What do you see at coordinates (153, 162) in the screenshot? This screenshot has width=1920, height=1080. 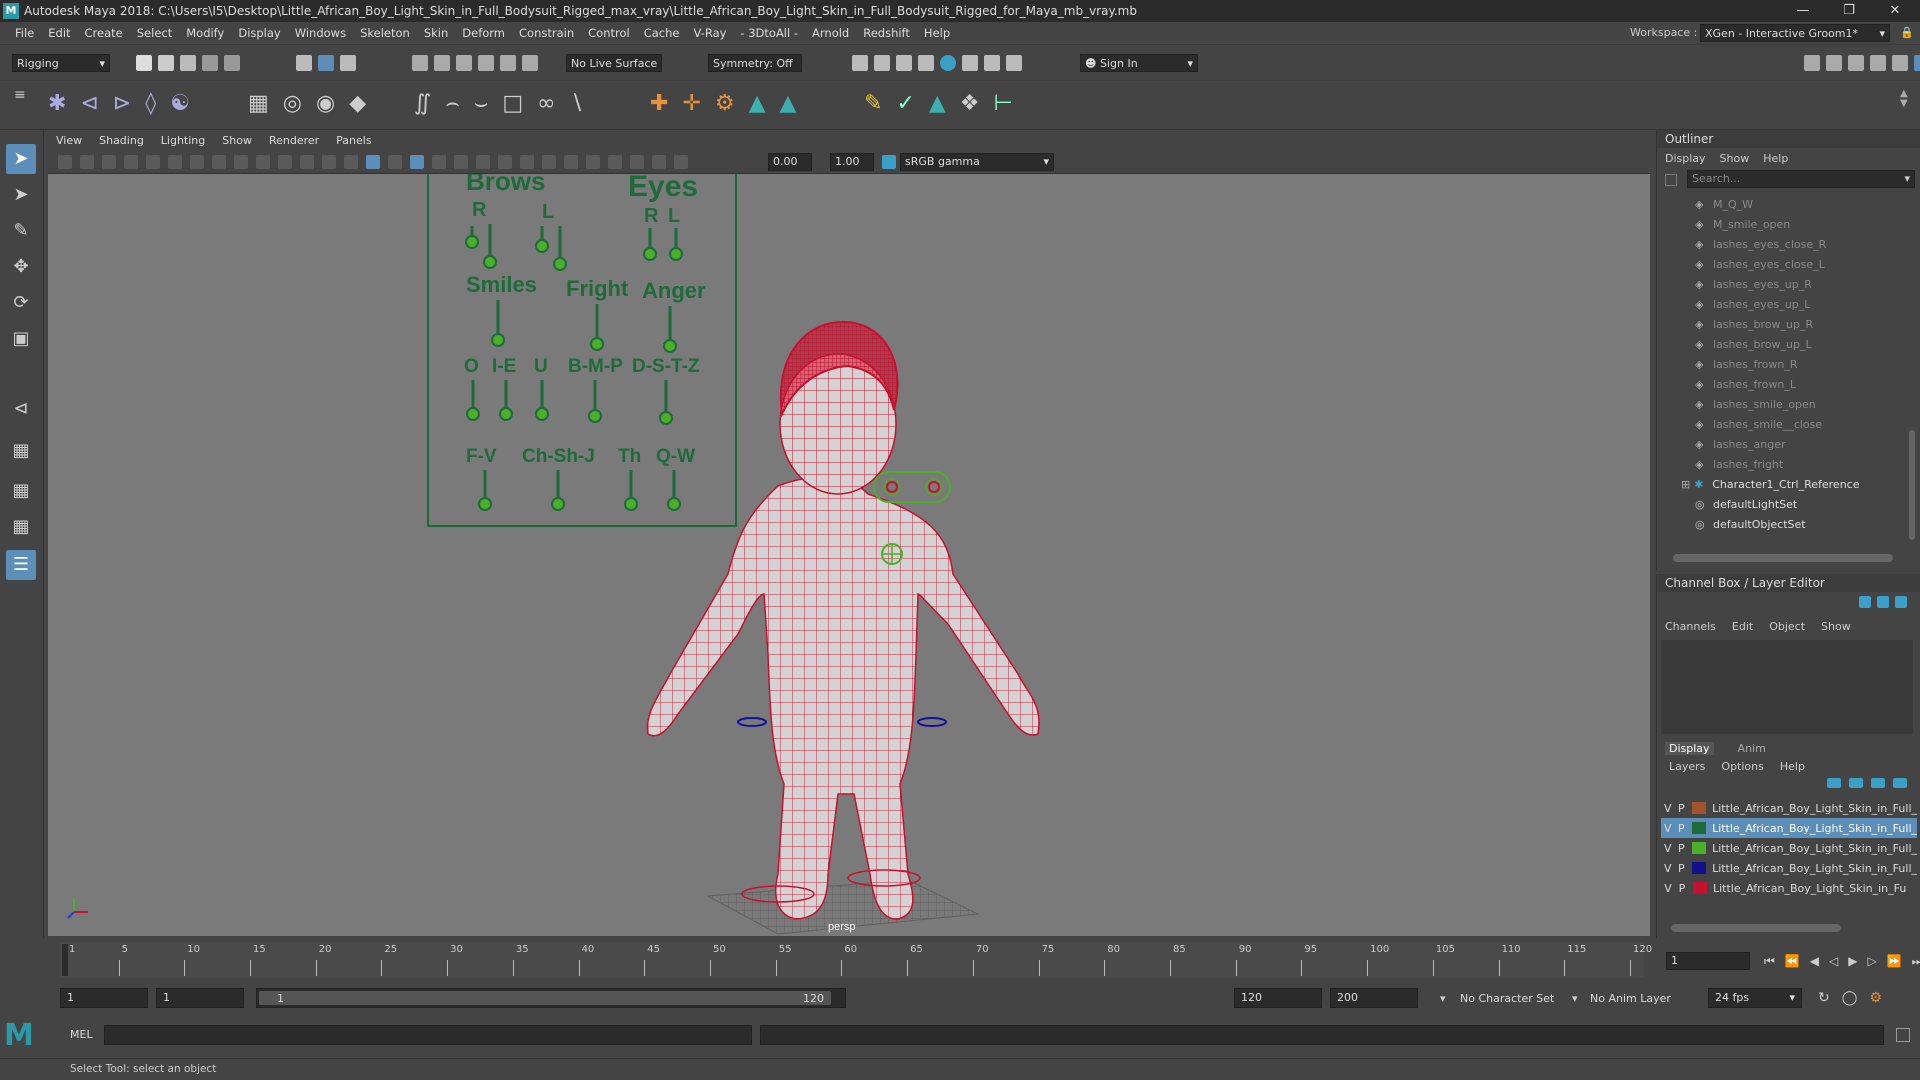 I see `two-d-pan-icon` at bounding box center [153, 162].